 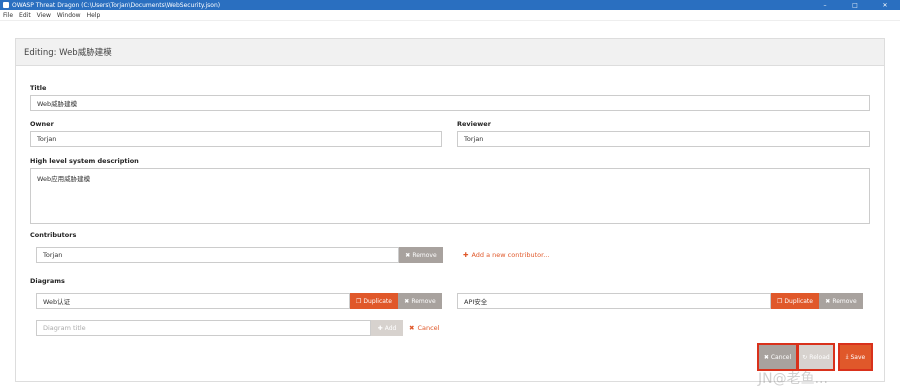 I want to click on save-icon: ⤓, so click(x=847, y=356).